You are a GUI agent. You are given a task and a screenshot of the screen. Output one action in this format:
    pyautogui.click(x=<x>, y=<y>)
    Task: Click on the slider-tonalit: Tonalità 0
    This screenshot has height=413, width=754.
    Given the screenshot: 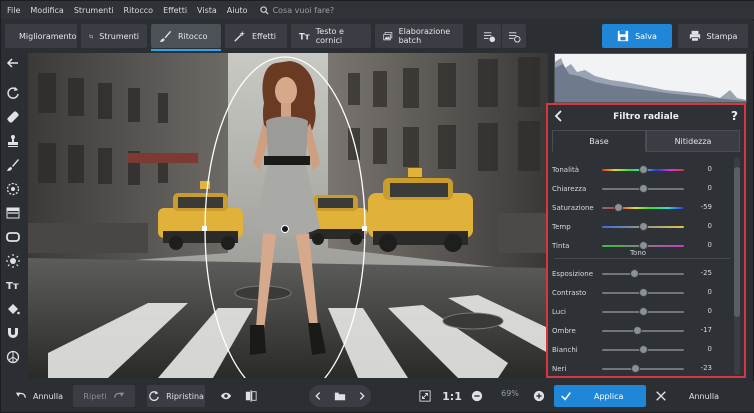 What is the action you would take?
    pyautogui.click(x=642, y=170)
    